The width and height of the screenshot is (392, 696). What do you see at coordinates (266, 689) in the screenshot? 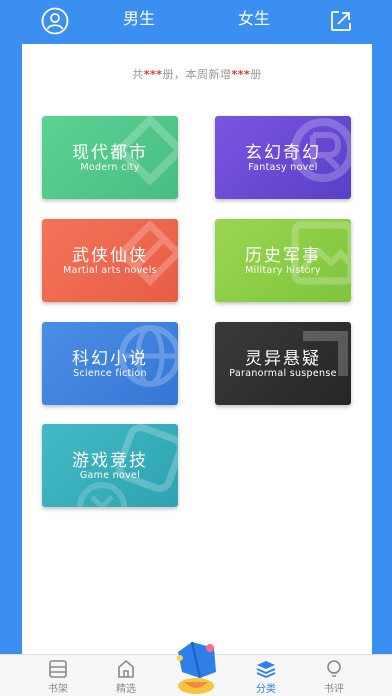
I see `nav-label: 分类` at bounding box center [266, 689].